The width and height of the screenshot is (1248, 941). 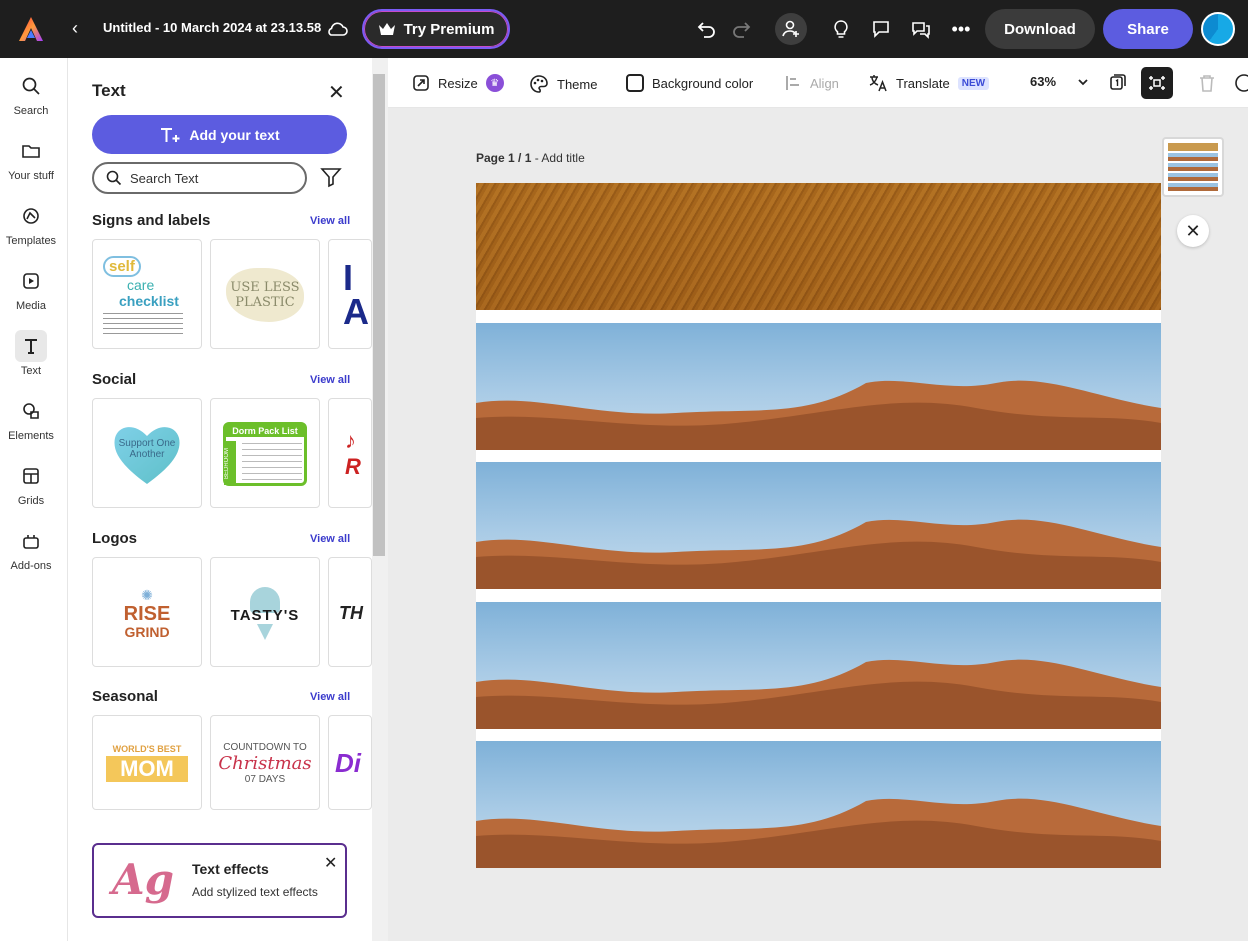 What do you see at coordinates (265, 747) in the screenshot?
I see `thumb-text: COUNTDOWN TO` at bounding box center [265, 747].